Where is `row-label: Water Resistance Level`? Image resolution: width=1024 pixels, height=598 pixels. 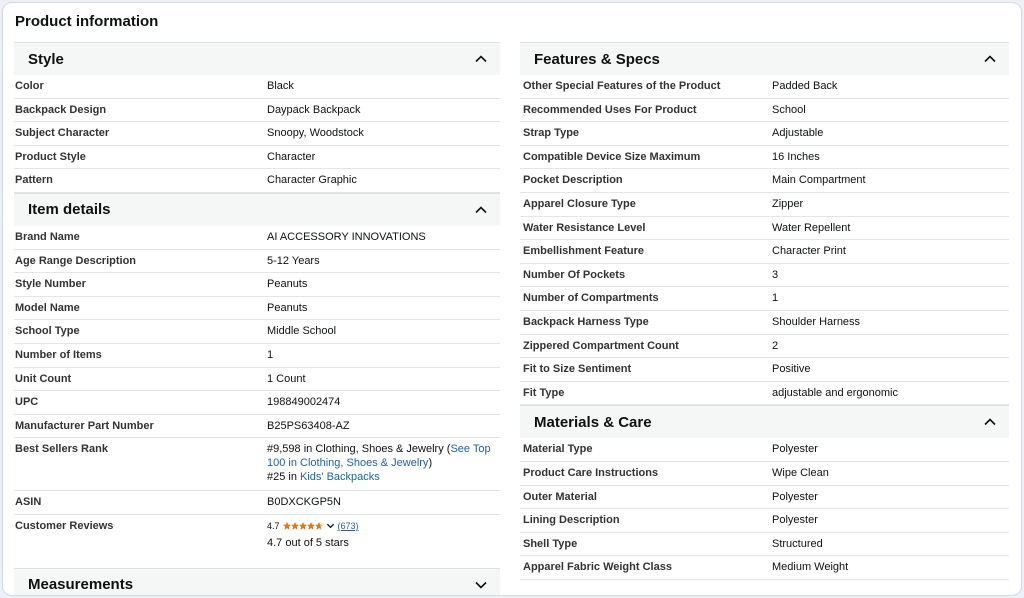
row-label: Water Resistance Level is located at coordinates (584, 227).